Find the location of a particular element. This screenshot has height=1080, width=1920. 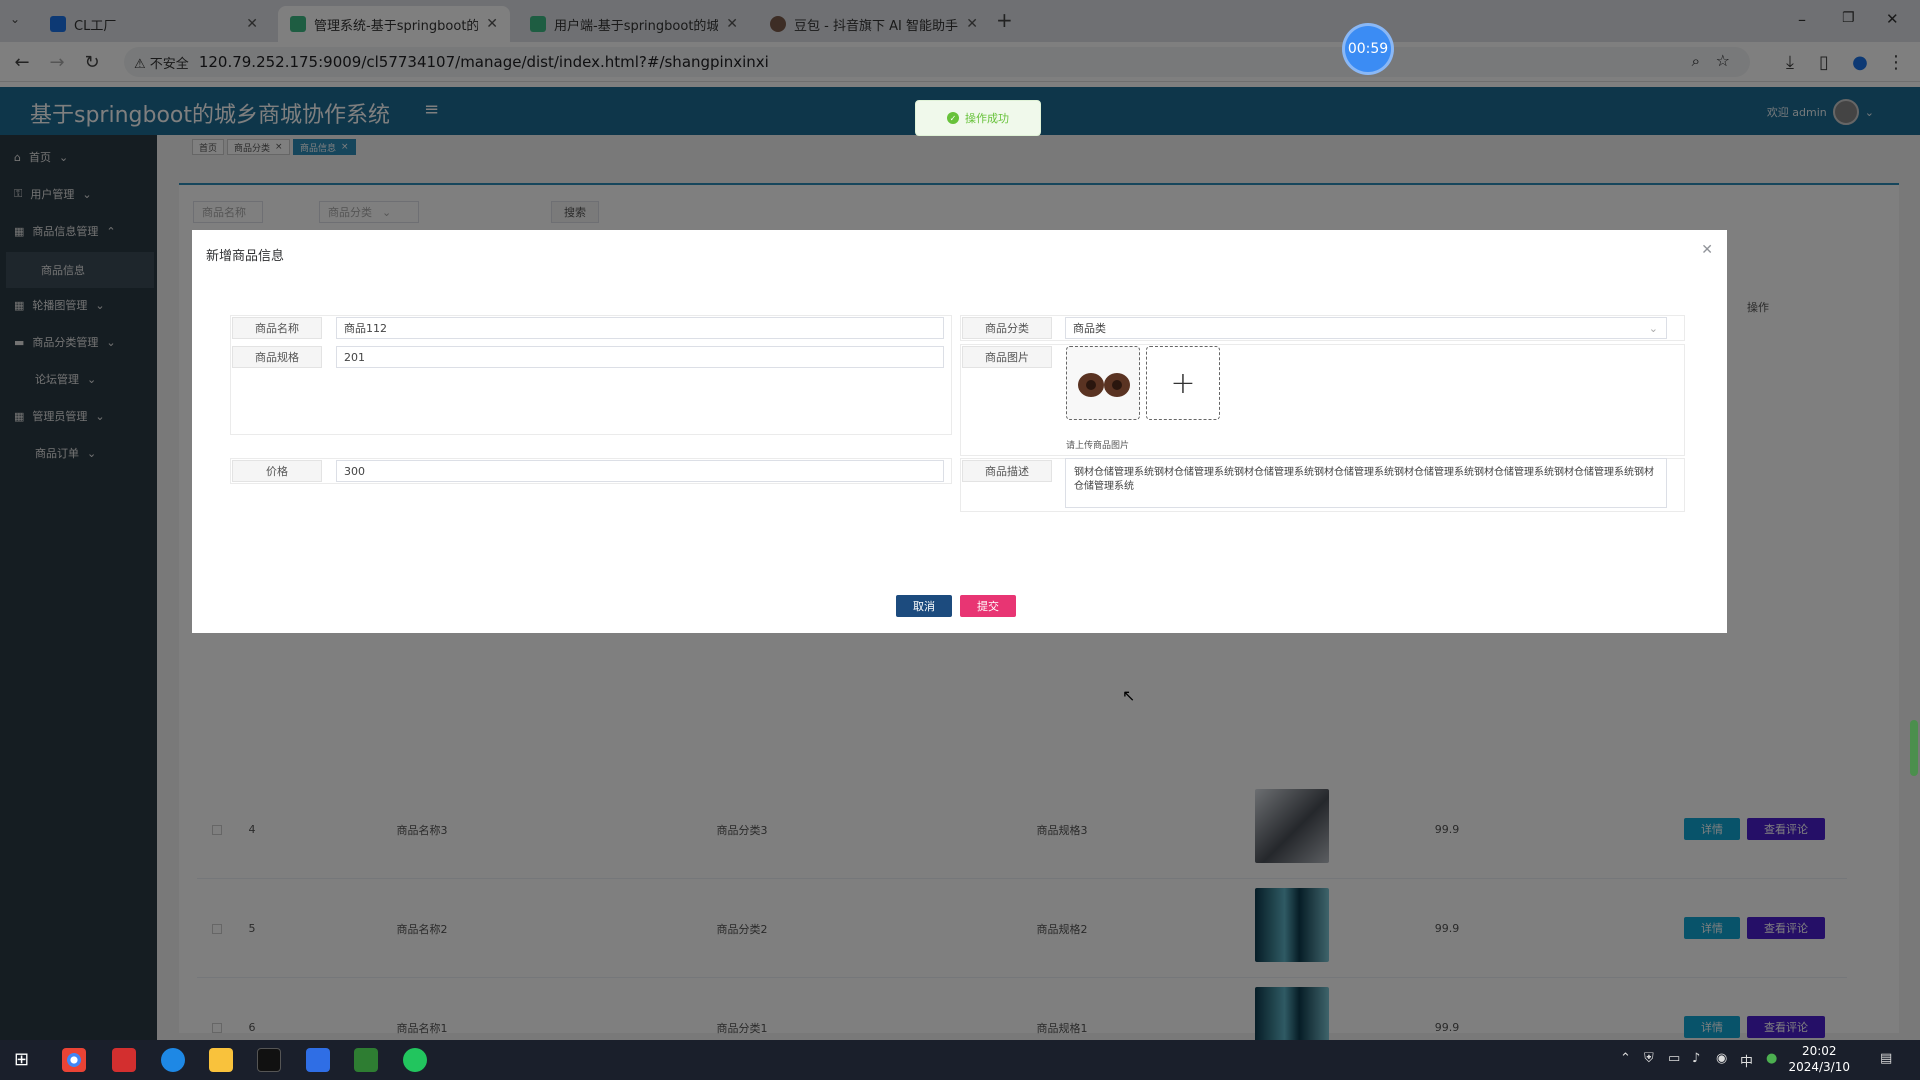

recording-timer: 00:59 is located at coordinates (1368, 49).